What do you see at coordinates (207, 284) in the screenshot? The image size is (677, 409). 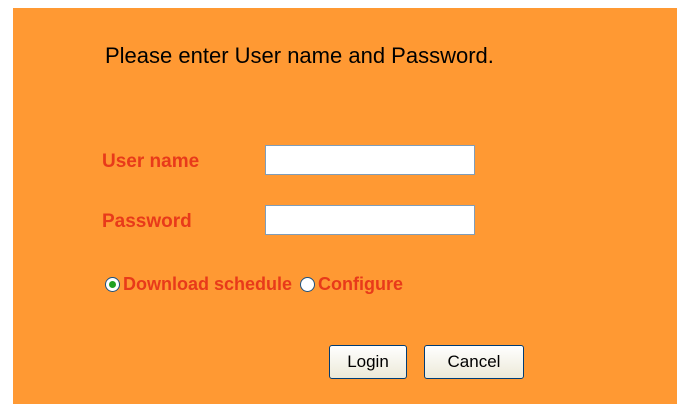 I see `download-schedule-label: Download schedule` at bounding box center [207, 284].